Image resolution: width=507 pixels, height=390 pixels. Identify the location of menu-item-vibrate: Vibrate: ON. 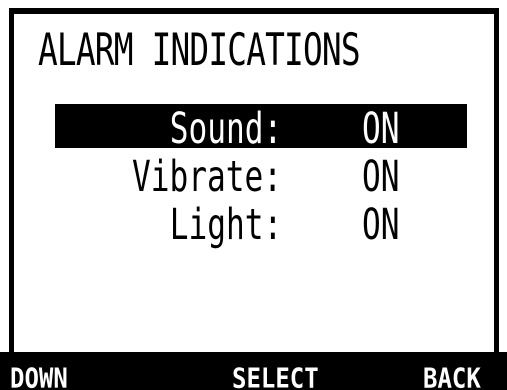
(261, 176).